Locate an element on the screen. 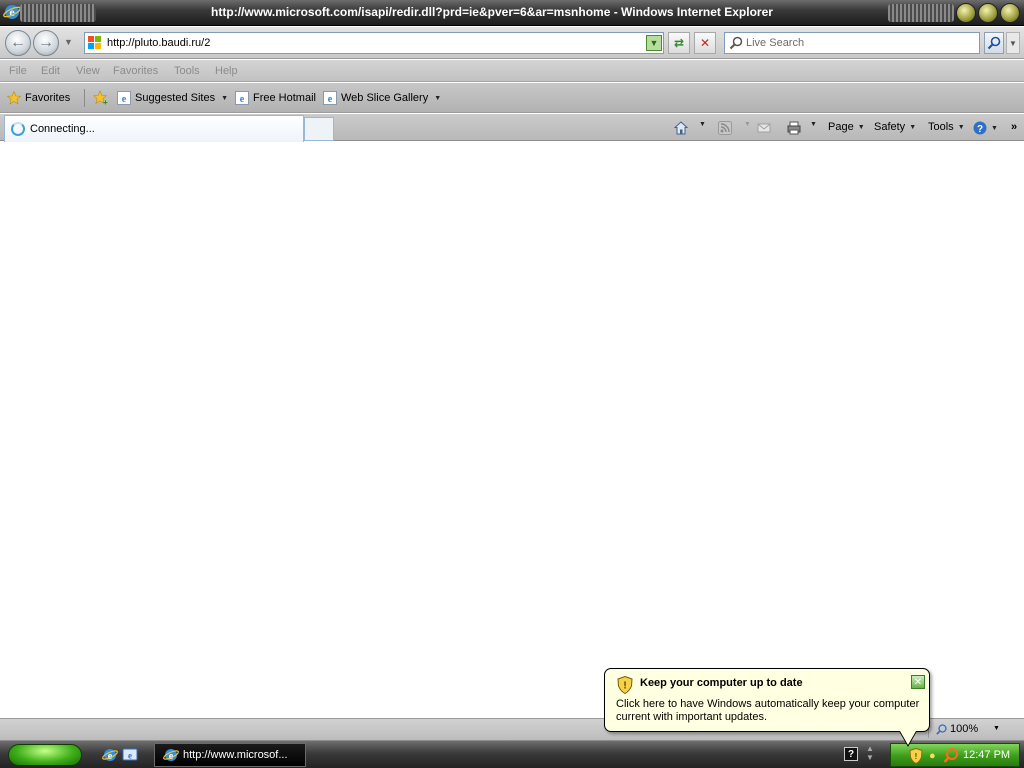 The width and height of the screenshot is (1024, 768). start-button is located at coordinates (45, 755).